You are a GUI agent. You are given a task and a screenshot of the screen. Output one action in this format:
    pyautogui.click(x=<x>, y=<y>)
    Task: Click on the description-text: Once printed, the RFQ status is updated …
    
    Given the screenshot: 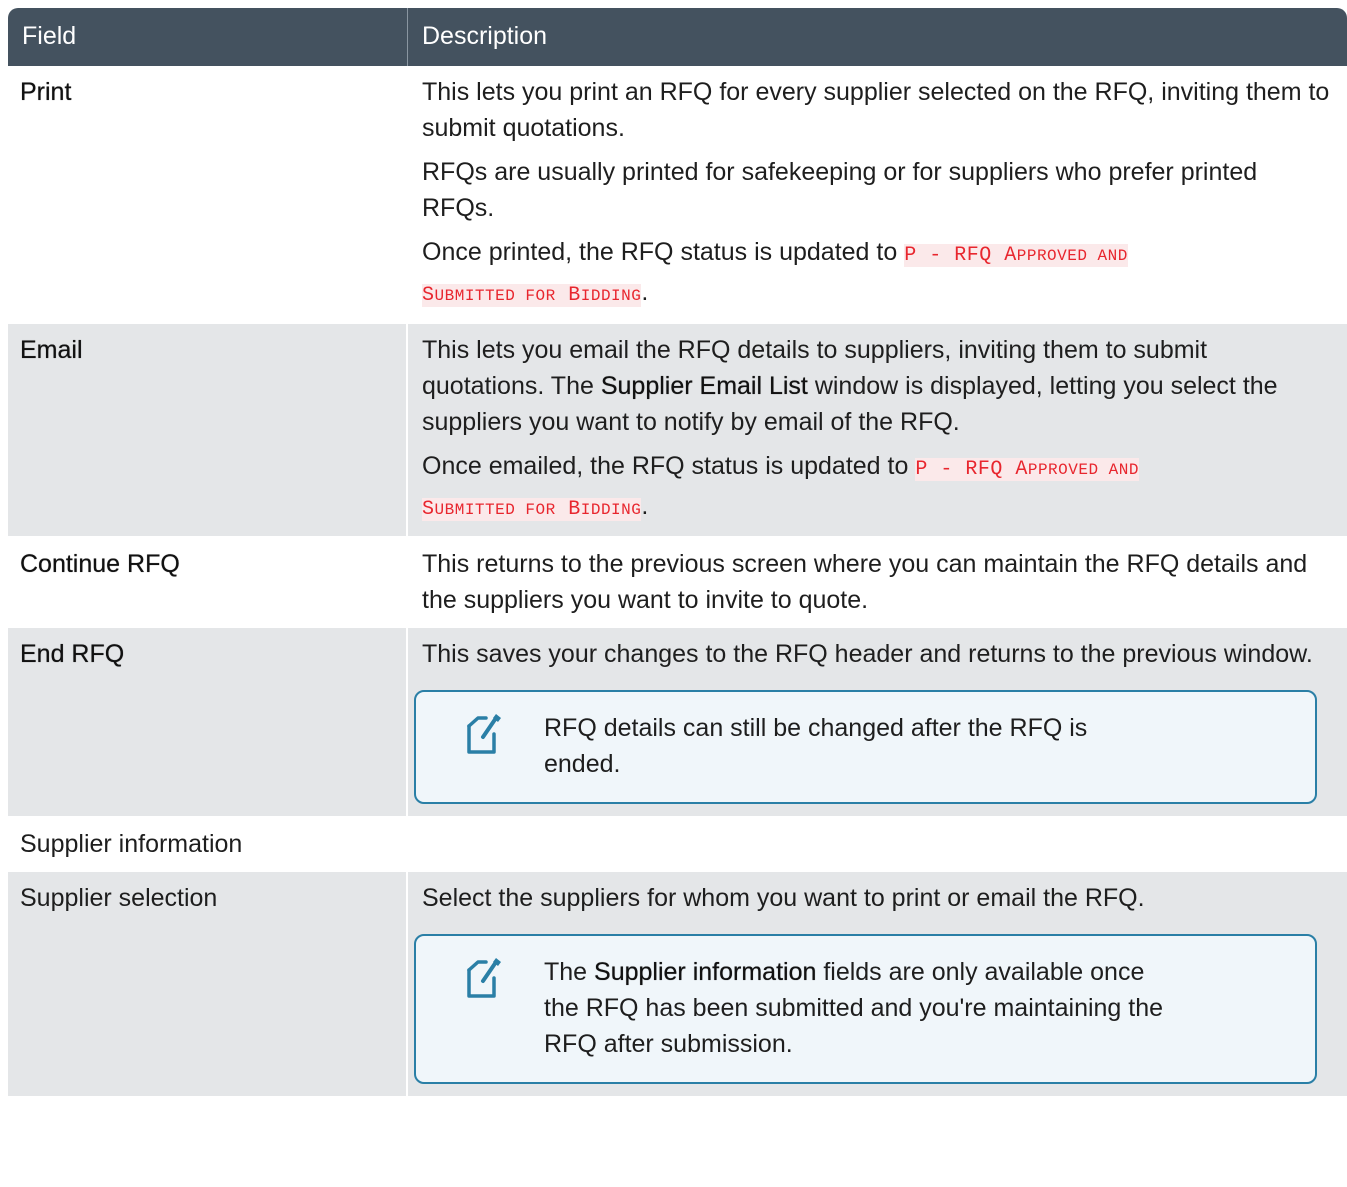 What is the action you would take?
    pyautogui.click(x=877, y=274)
    